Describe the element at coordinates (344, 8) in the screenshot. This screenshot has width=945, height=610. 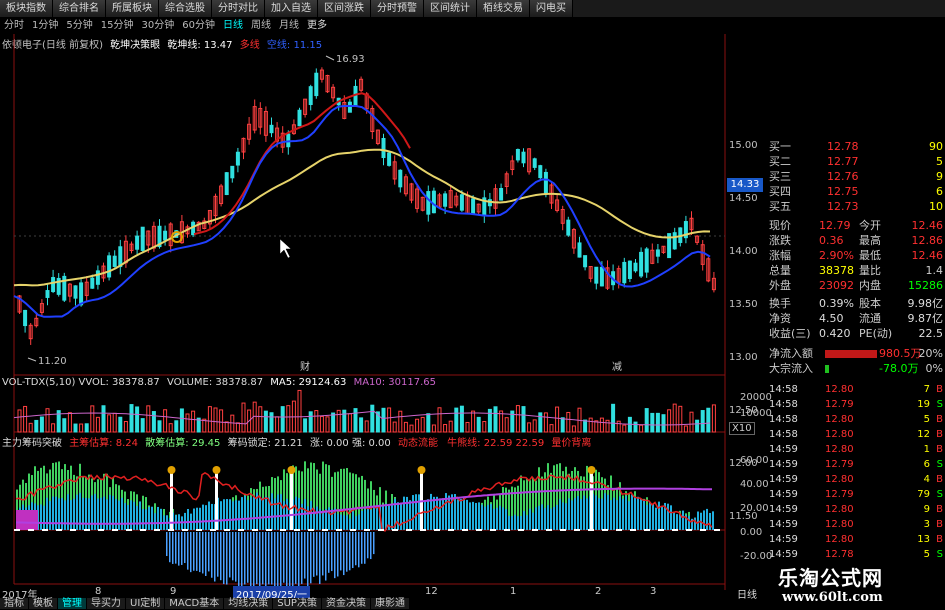
I see `top-tab-6: 区间涨跌` at that location.